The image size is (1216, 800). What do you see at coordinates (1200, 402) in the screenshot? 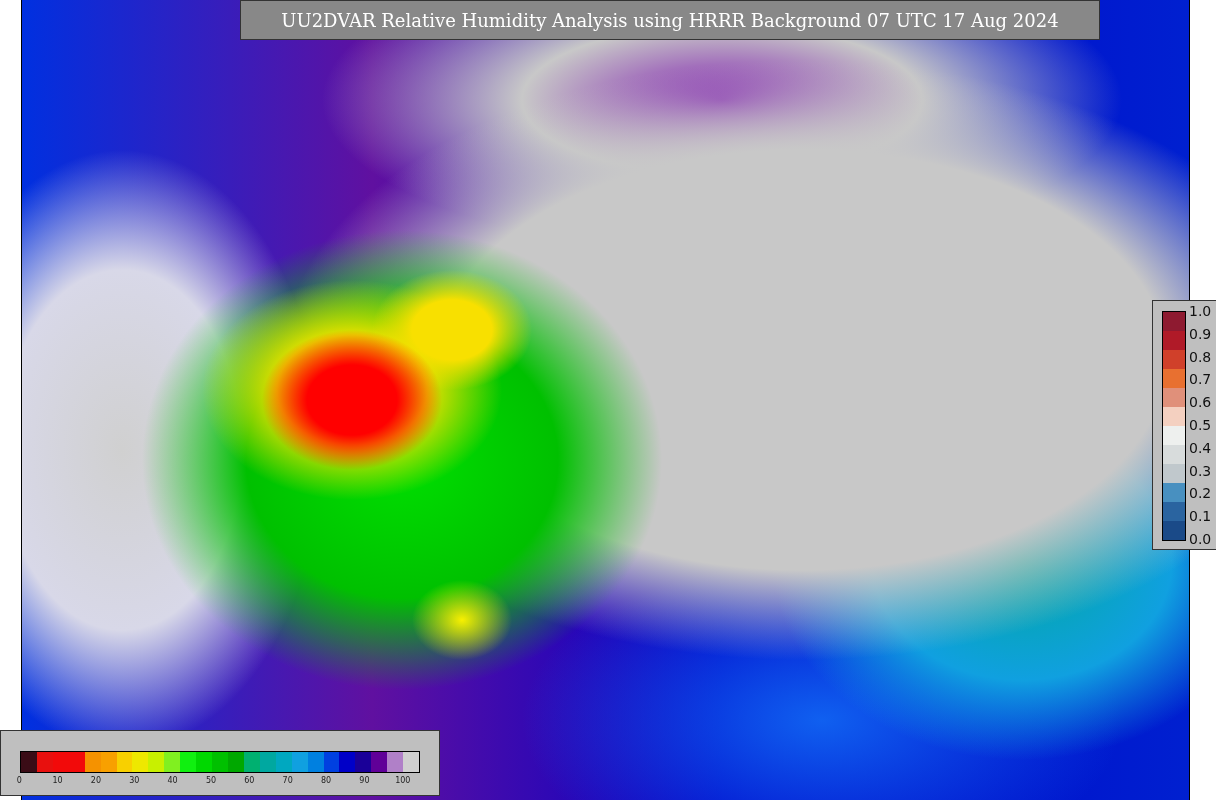
I see `tick-label: 0.6` at bounding box center [1200, 402].